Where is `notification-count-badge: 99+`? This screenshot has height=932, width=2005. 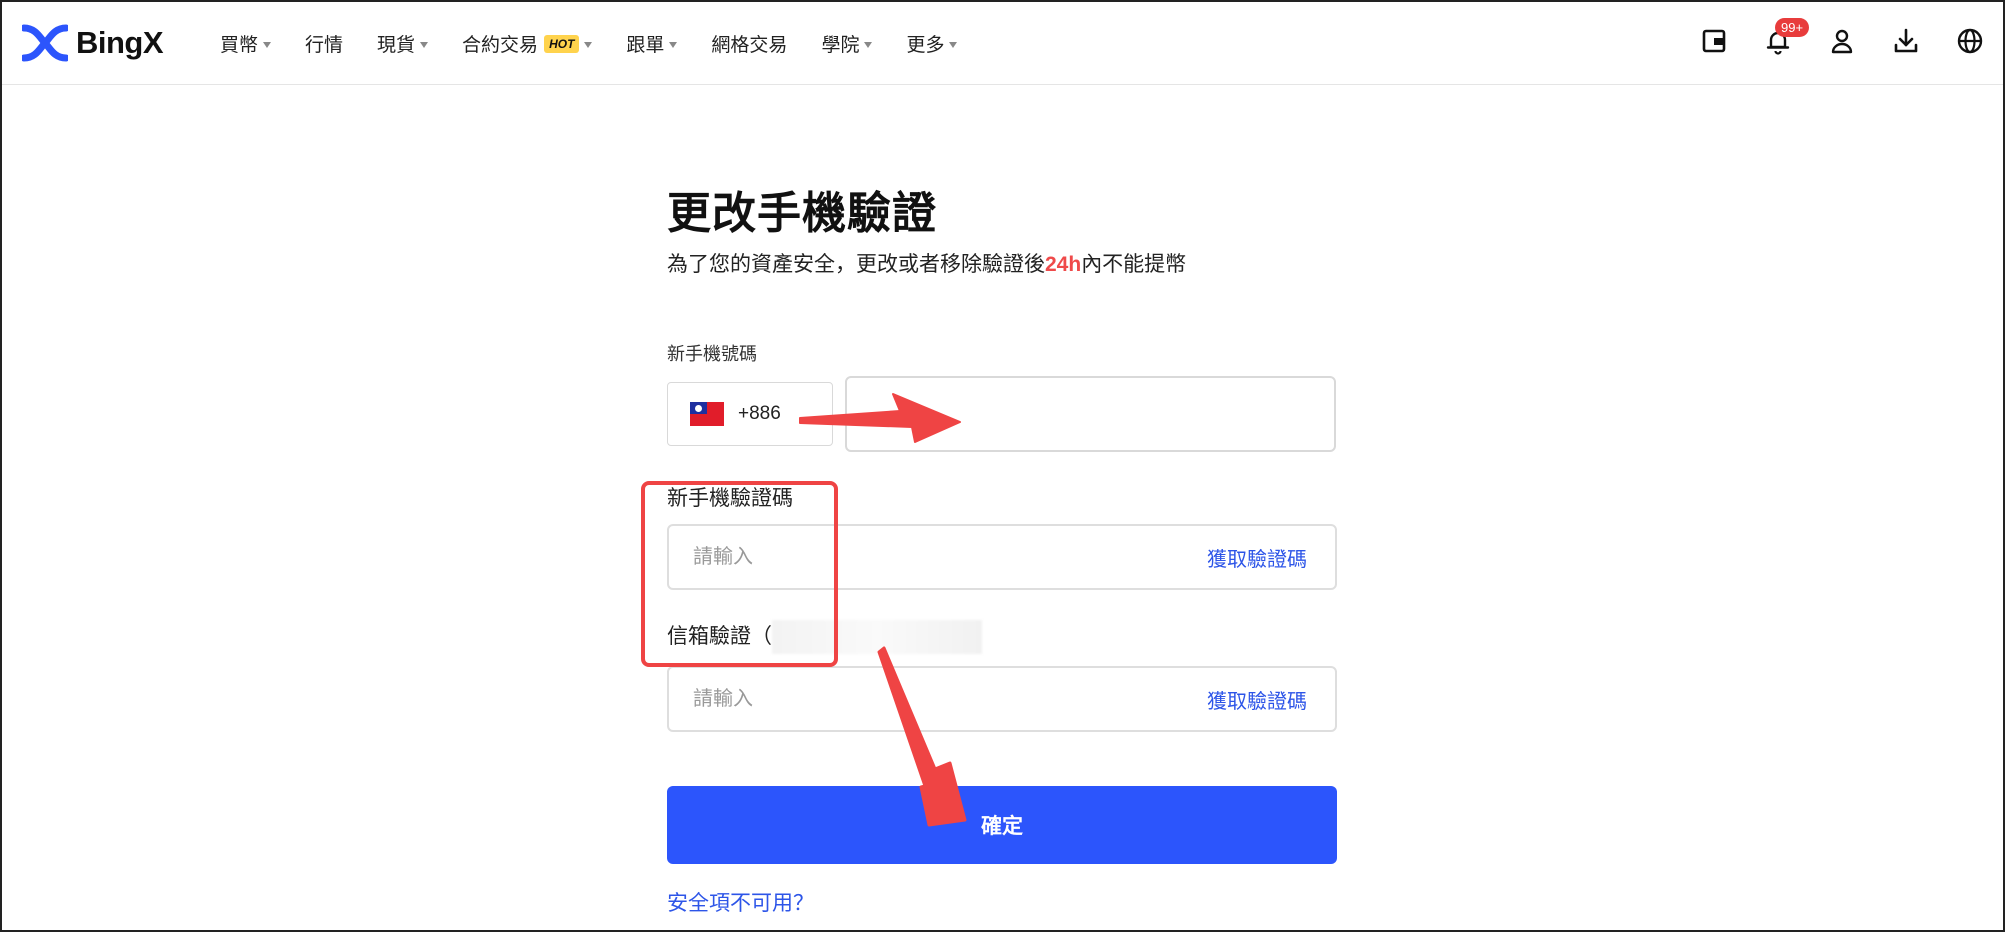
notification-count-badge: 99+ is located at coordinates (1792, 27).